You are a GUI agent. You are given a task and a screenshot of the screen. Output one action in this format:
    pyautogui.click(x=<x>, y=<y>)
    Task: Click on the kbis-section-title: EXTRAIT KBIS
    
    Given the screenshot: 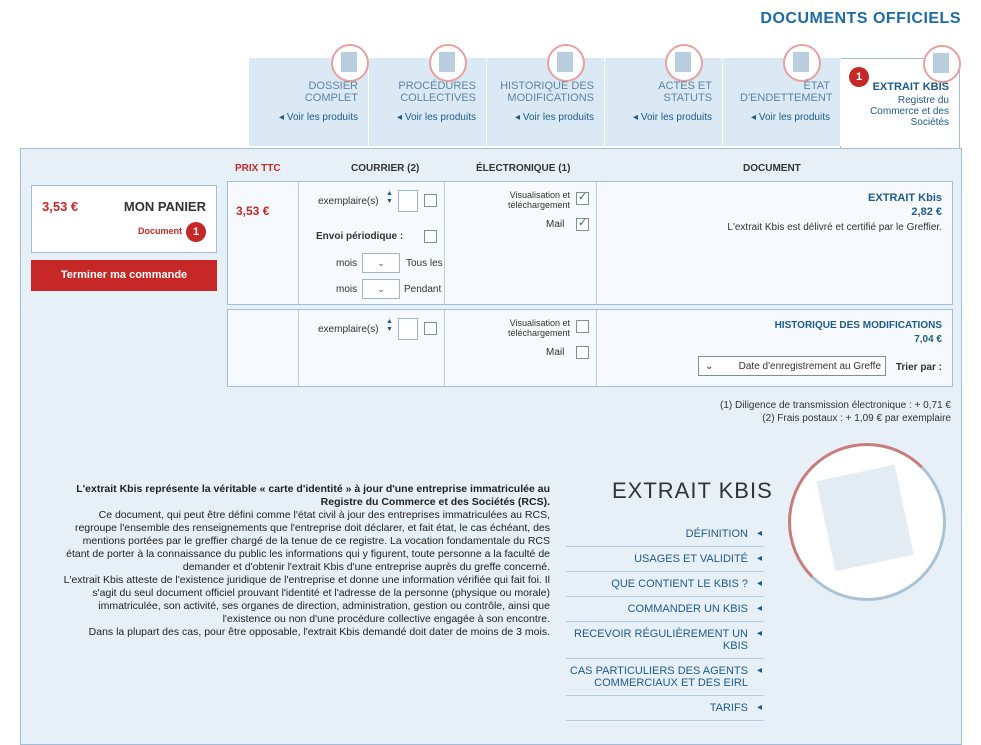 What is the action you would take?
    pyautogui.click(x=692, y=490)
    